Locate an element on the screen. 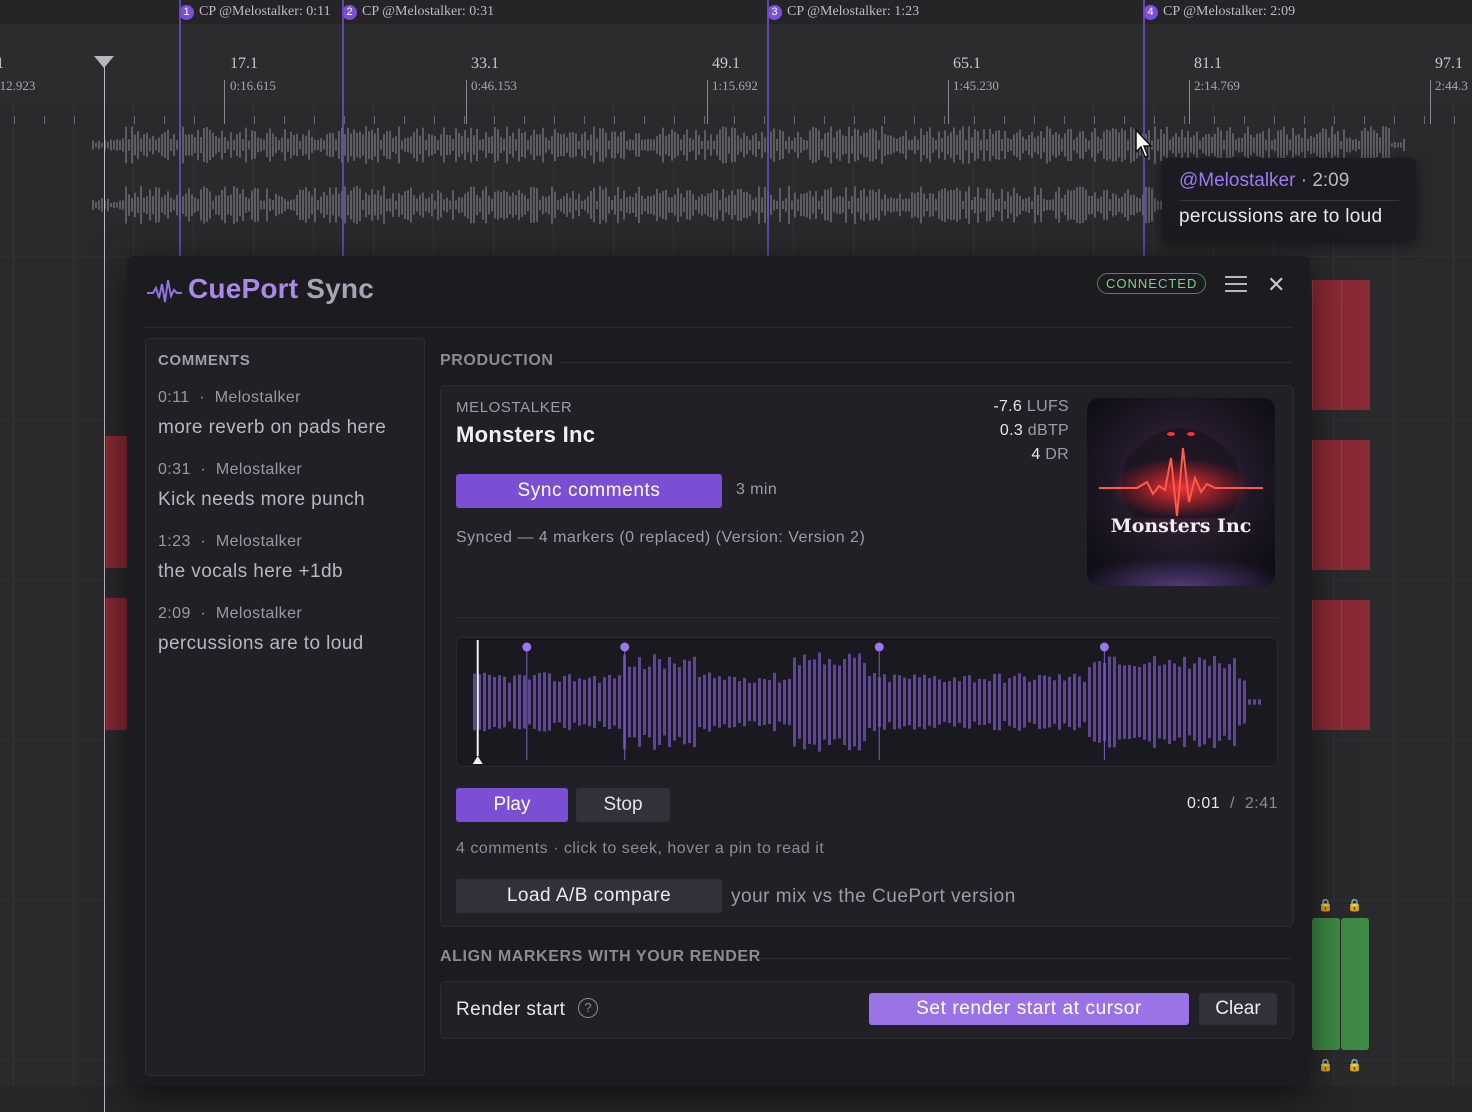 Image resolution: width=1472 pixels, height=1112 pixels. help-circle-icon: ? is located at coordinates (588, 1008).